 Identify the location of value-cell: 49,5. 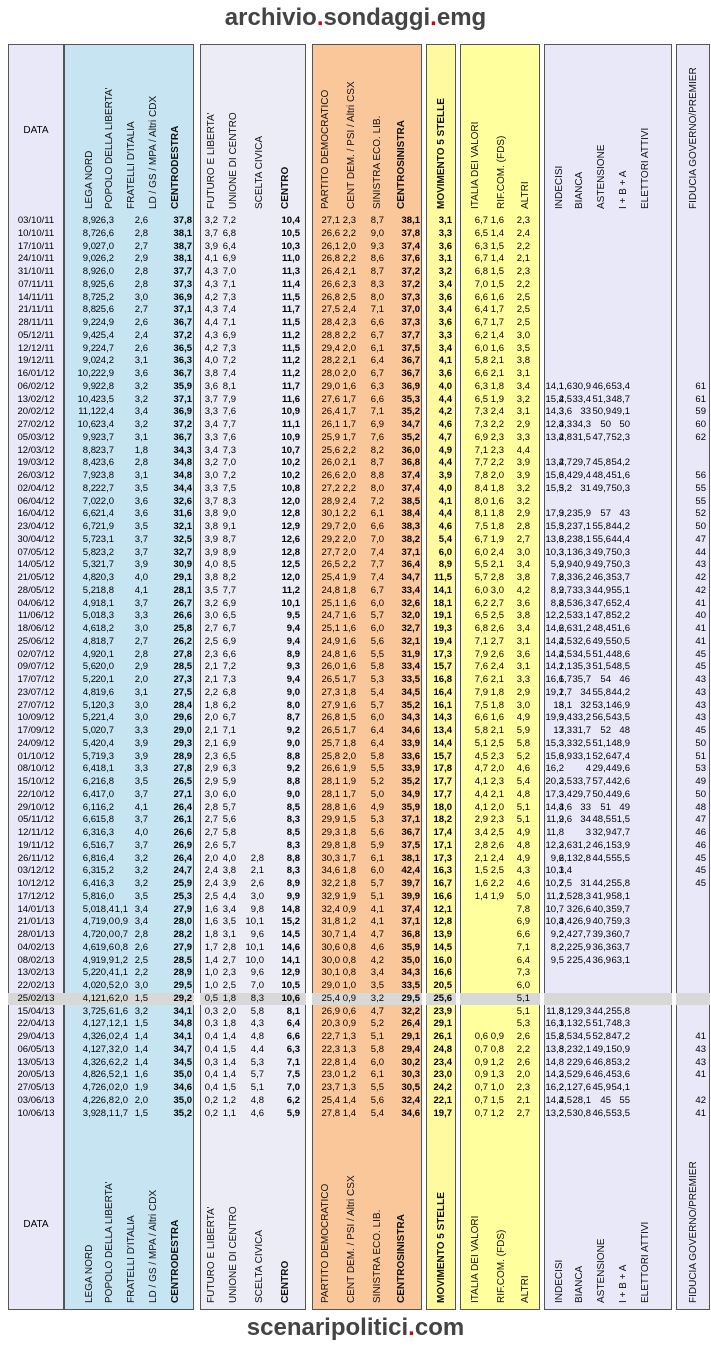
(602, 641).